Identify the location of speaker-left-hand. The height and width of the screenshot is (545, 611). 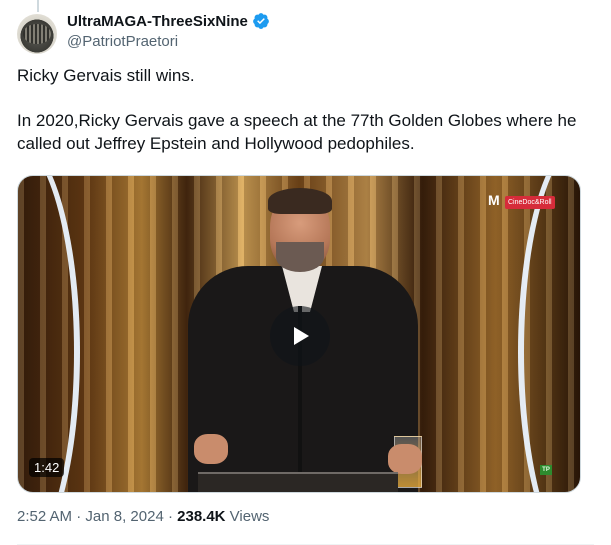
(211, 449).